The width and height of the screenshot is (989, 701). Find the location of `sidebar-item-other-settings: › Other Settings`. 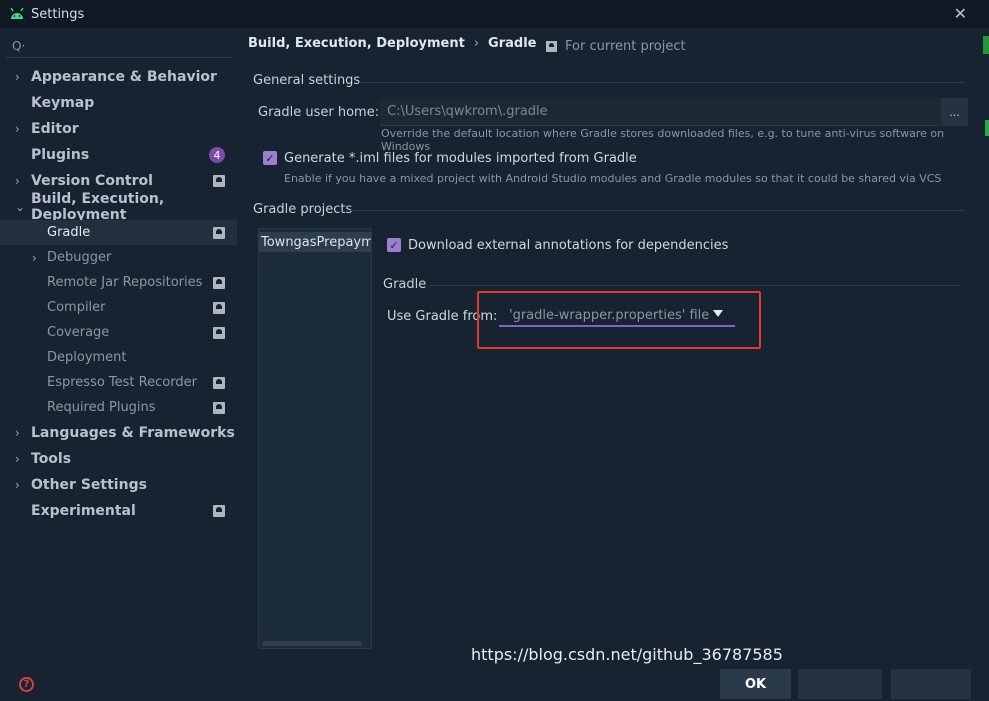

sidebar-item-other-settings: › Other Settings is located at coordinates (118, 485).